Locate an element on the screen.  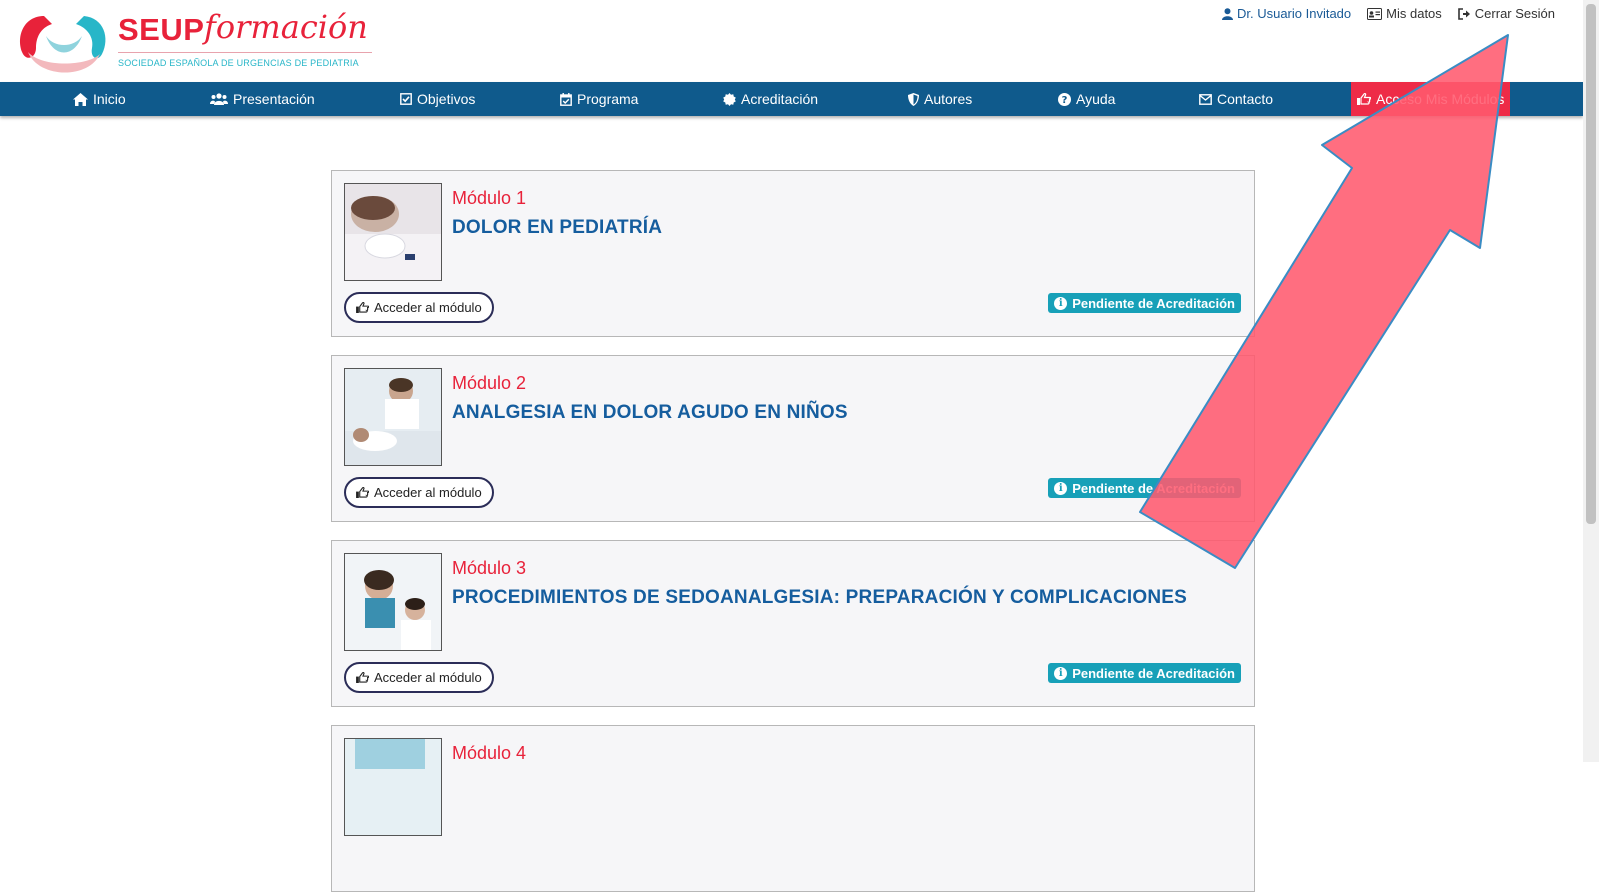
user-link: Dr. Usuario Invitado is located at coordinates (1286, 13).